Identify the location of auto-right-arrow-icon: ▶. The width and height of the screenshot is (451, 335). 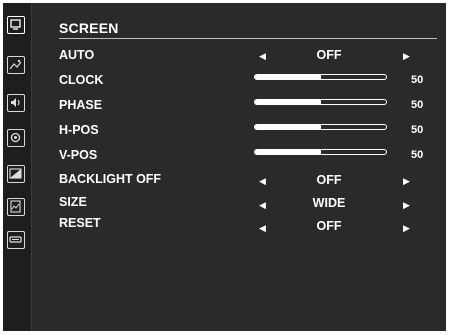
(406, 56).